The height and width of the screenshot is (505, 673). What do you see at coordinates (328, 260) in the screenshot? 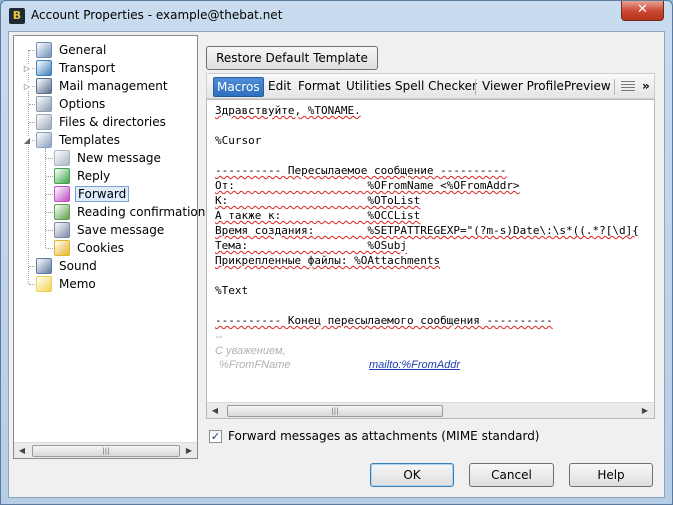
I see `template-line: Прикрепленные файлы: %OAttachments` at bounding box center [328, 260].